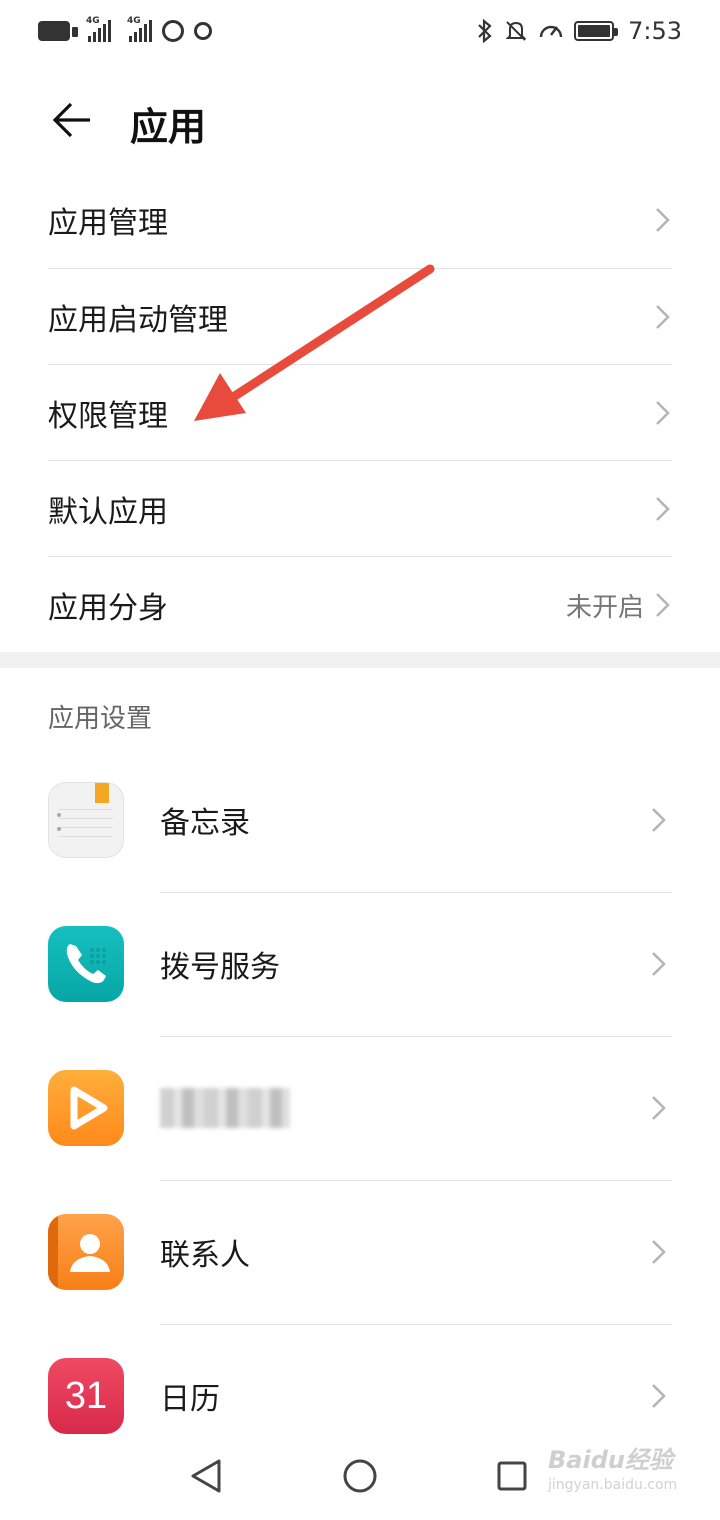 The image size is (720, 1520). What do you see at coordinates (125, 29) in the screenshot?
I see `status-bar-left: 4G 4G` at bounding box center [125, 29].